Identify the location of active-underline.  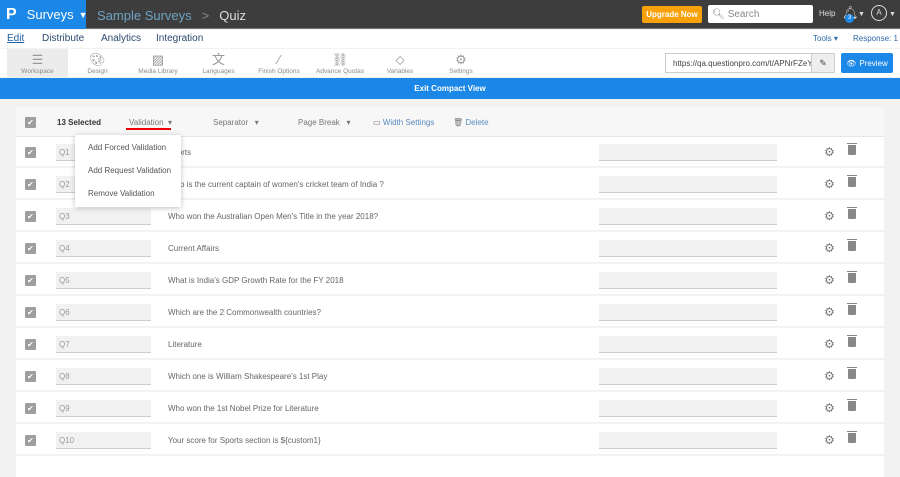
(148, 129).